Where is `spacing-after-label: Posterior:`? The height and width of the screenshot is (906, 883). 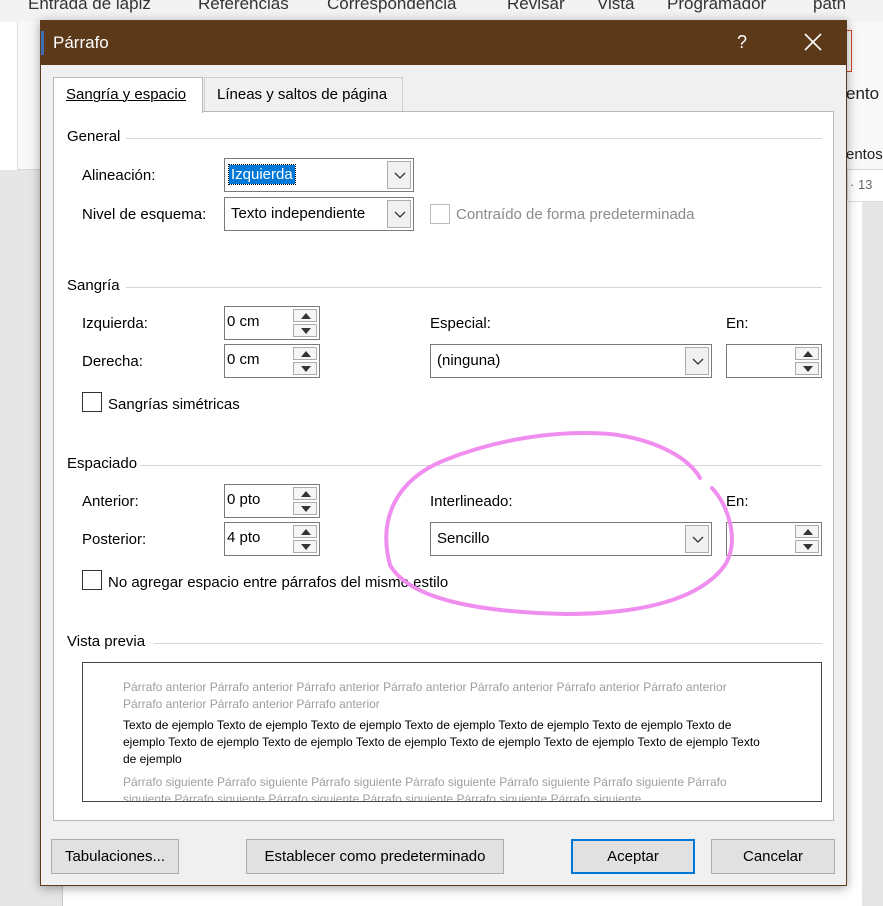
spacing-after-label: Posterior: is located at coordinates (114, 539).